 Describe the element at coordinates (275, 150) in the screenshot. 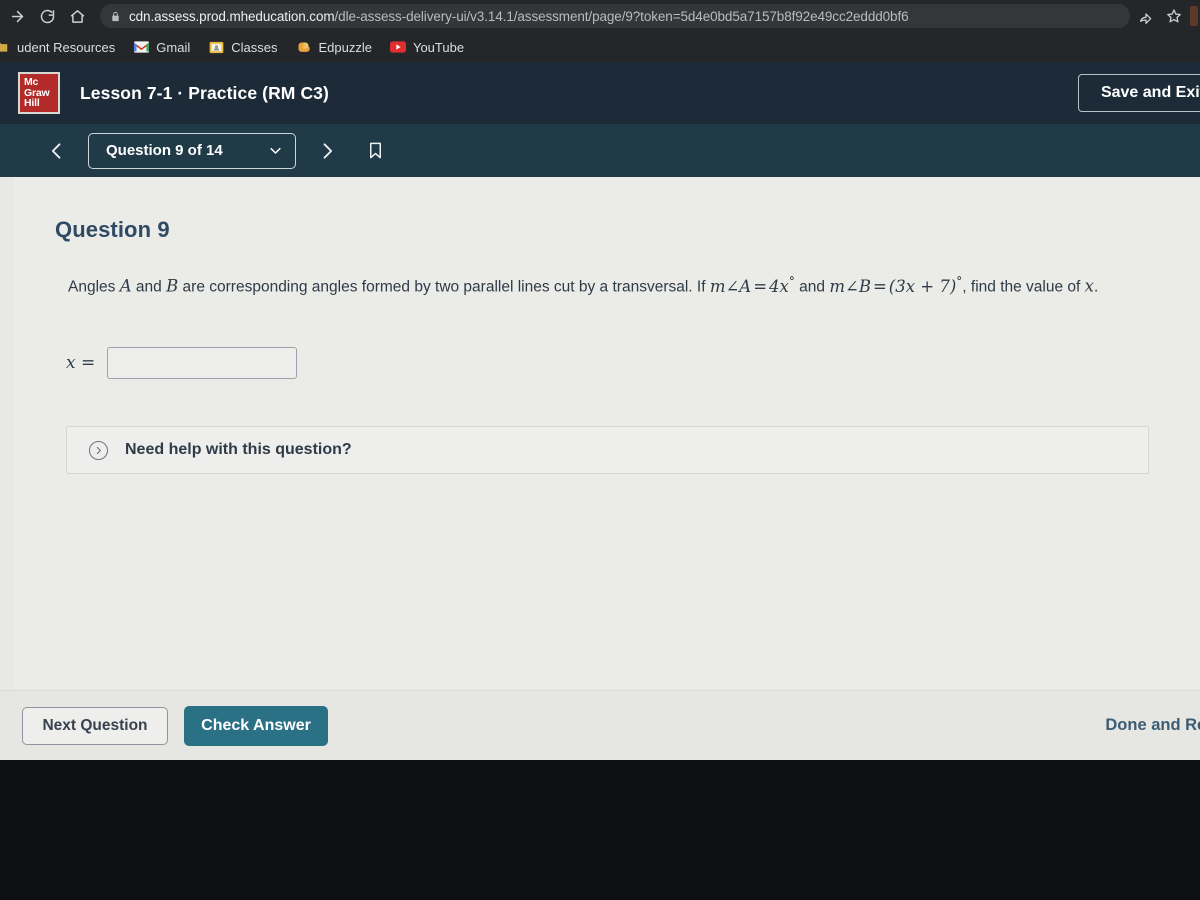

I see `chevron-down-icon` at that location.